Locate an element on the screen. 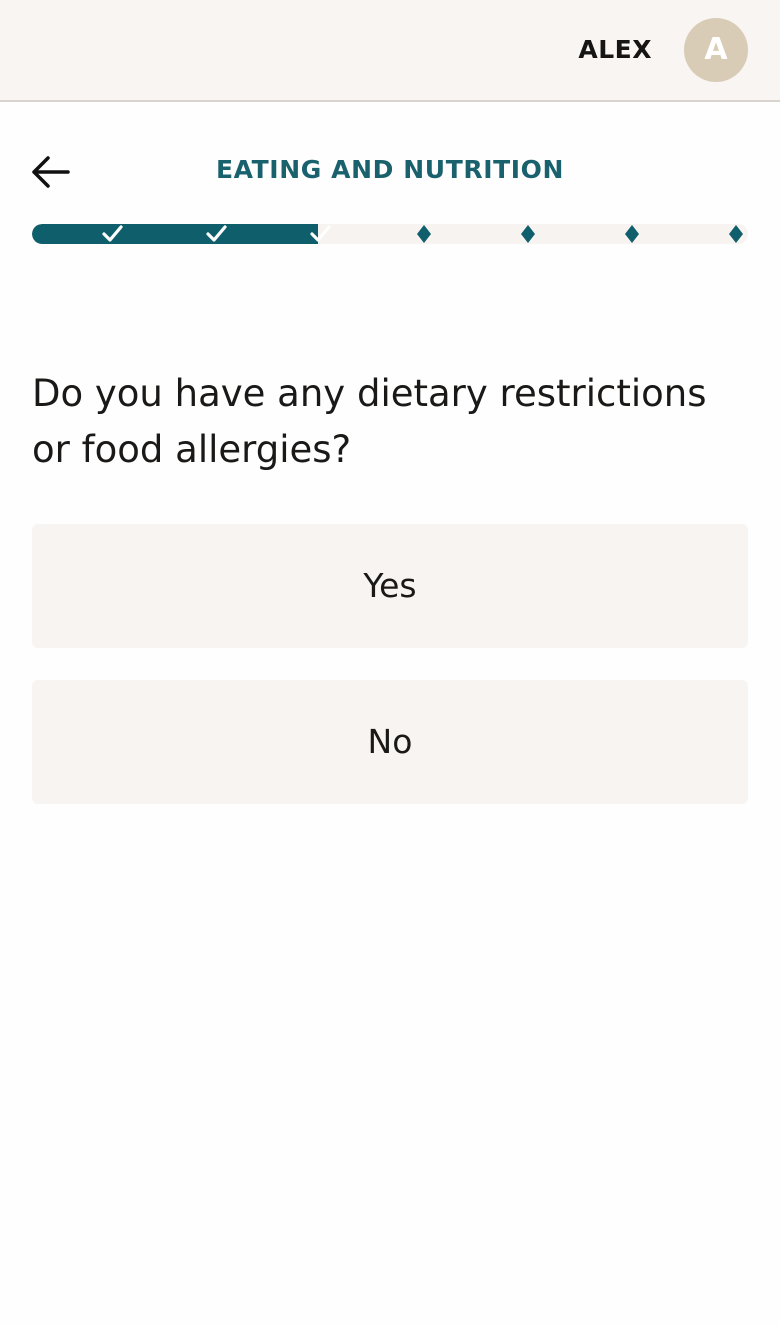 The height and width of the screenshot is (1326, 780). answer-no-button: No is located at coordinates (390, 742).